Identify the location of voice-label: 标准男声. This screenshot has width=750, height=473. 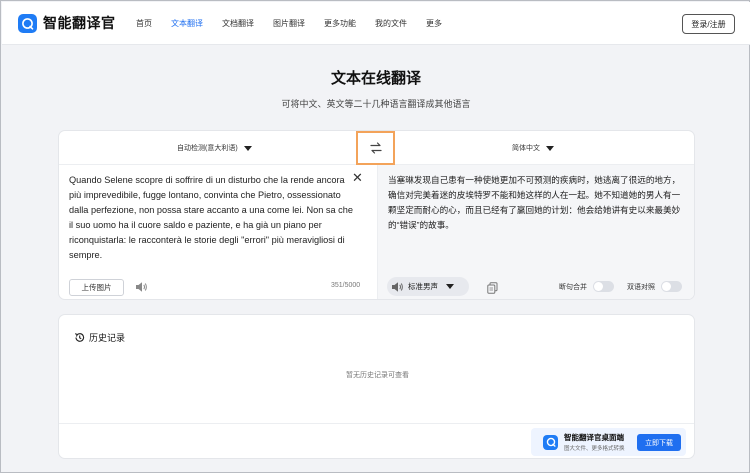
(423, 286).